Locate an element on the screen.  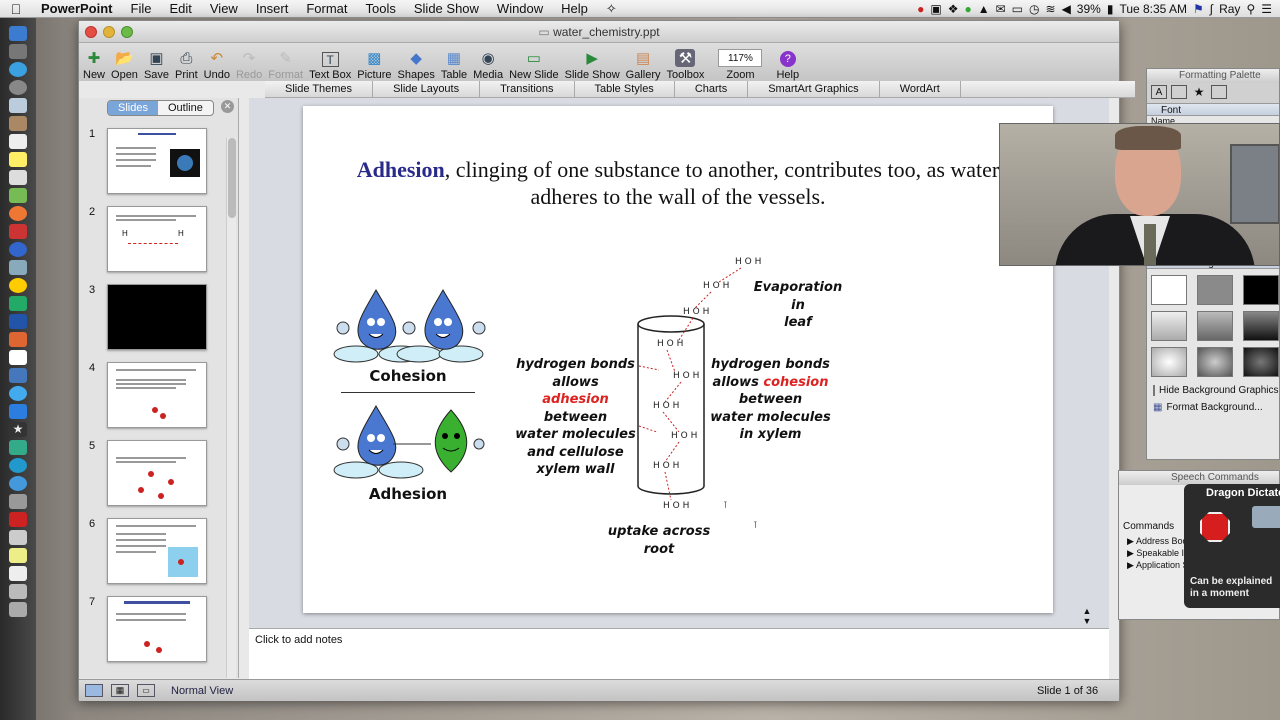
format-painter-button: ✎ Format is located at coordinates (285, 65).